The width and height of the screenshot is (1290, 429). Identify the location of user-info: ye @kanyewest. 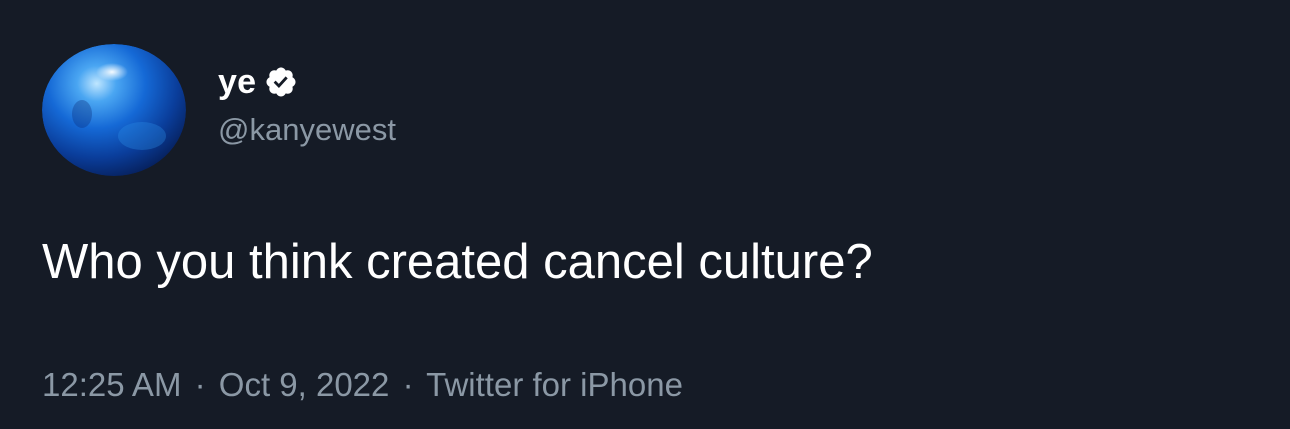
(307, 96).